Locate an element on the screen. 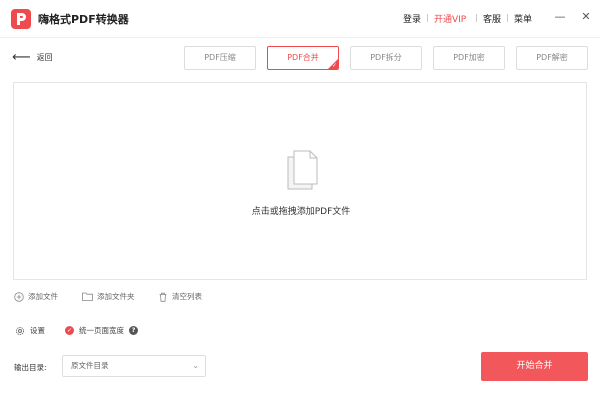  tab-label: PDF解密 is located at coordinates (552, 57).